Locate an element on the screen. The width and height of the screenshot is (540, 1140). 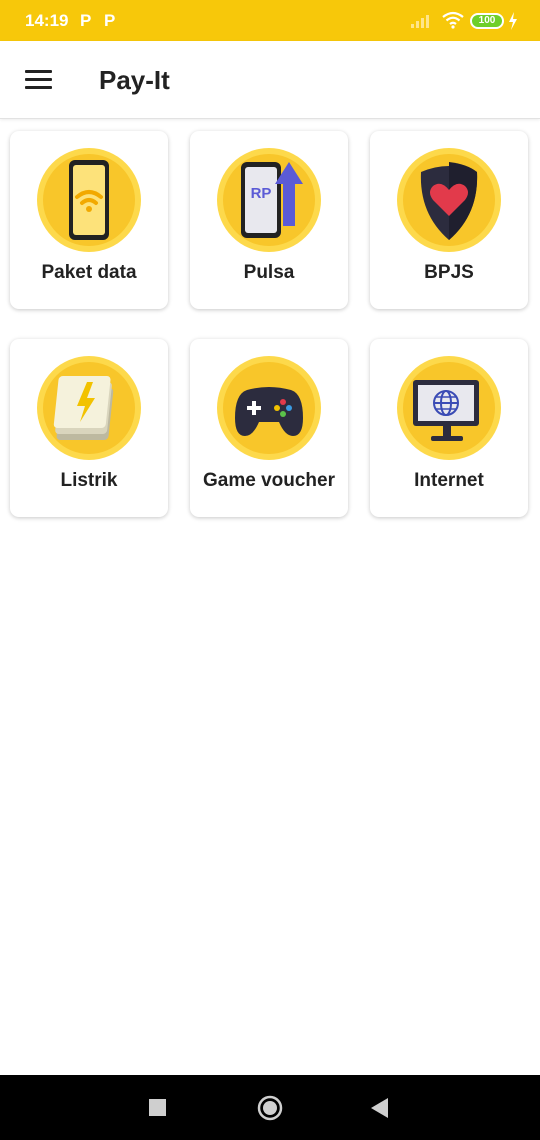
service-card-bpjs: BPJS is located at coordinates (449, 220).